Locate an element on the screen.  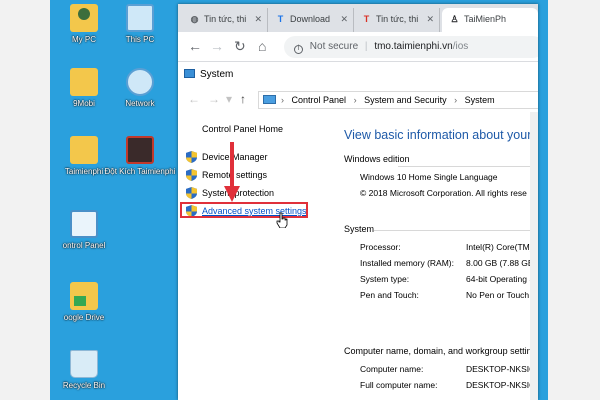
user-folder-icon is located at coordinates (84, 18).